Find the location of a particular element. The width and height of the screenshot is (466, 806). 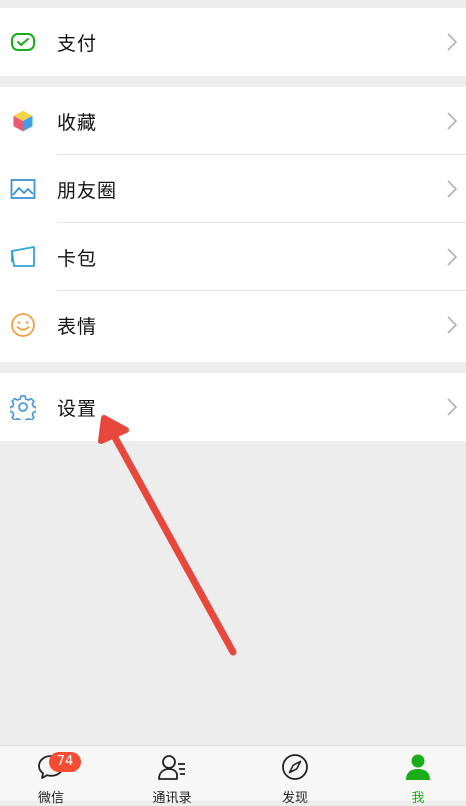

compass-icon is located at coordinates (295, 767).